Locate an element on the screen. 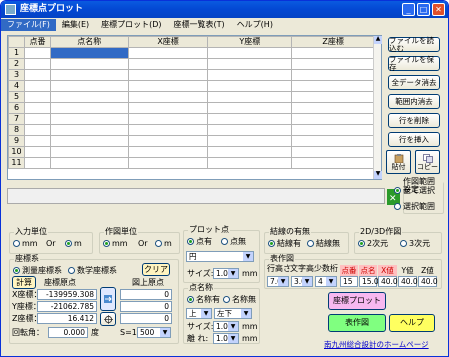 Image resolution: width=449 pixels, height=357 pixels. col-x-header: X値 is located at coordinates (387, 270).